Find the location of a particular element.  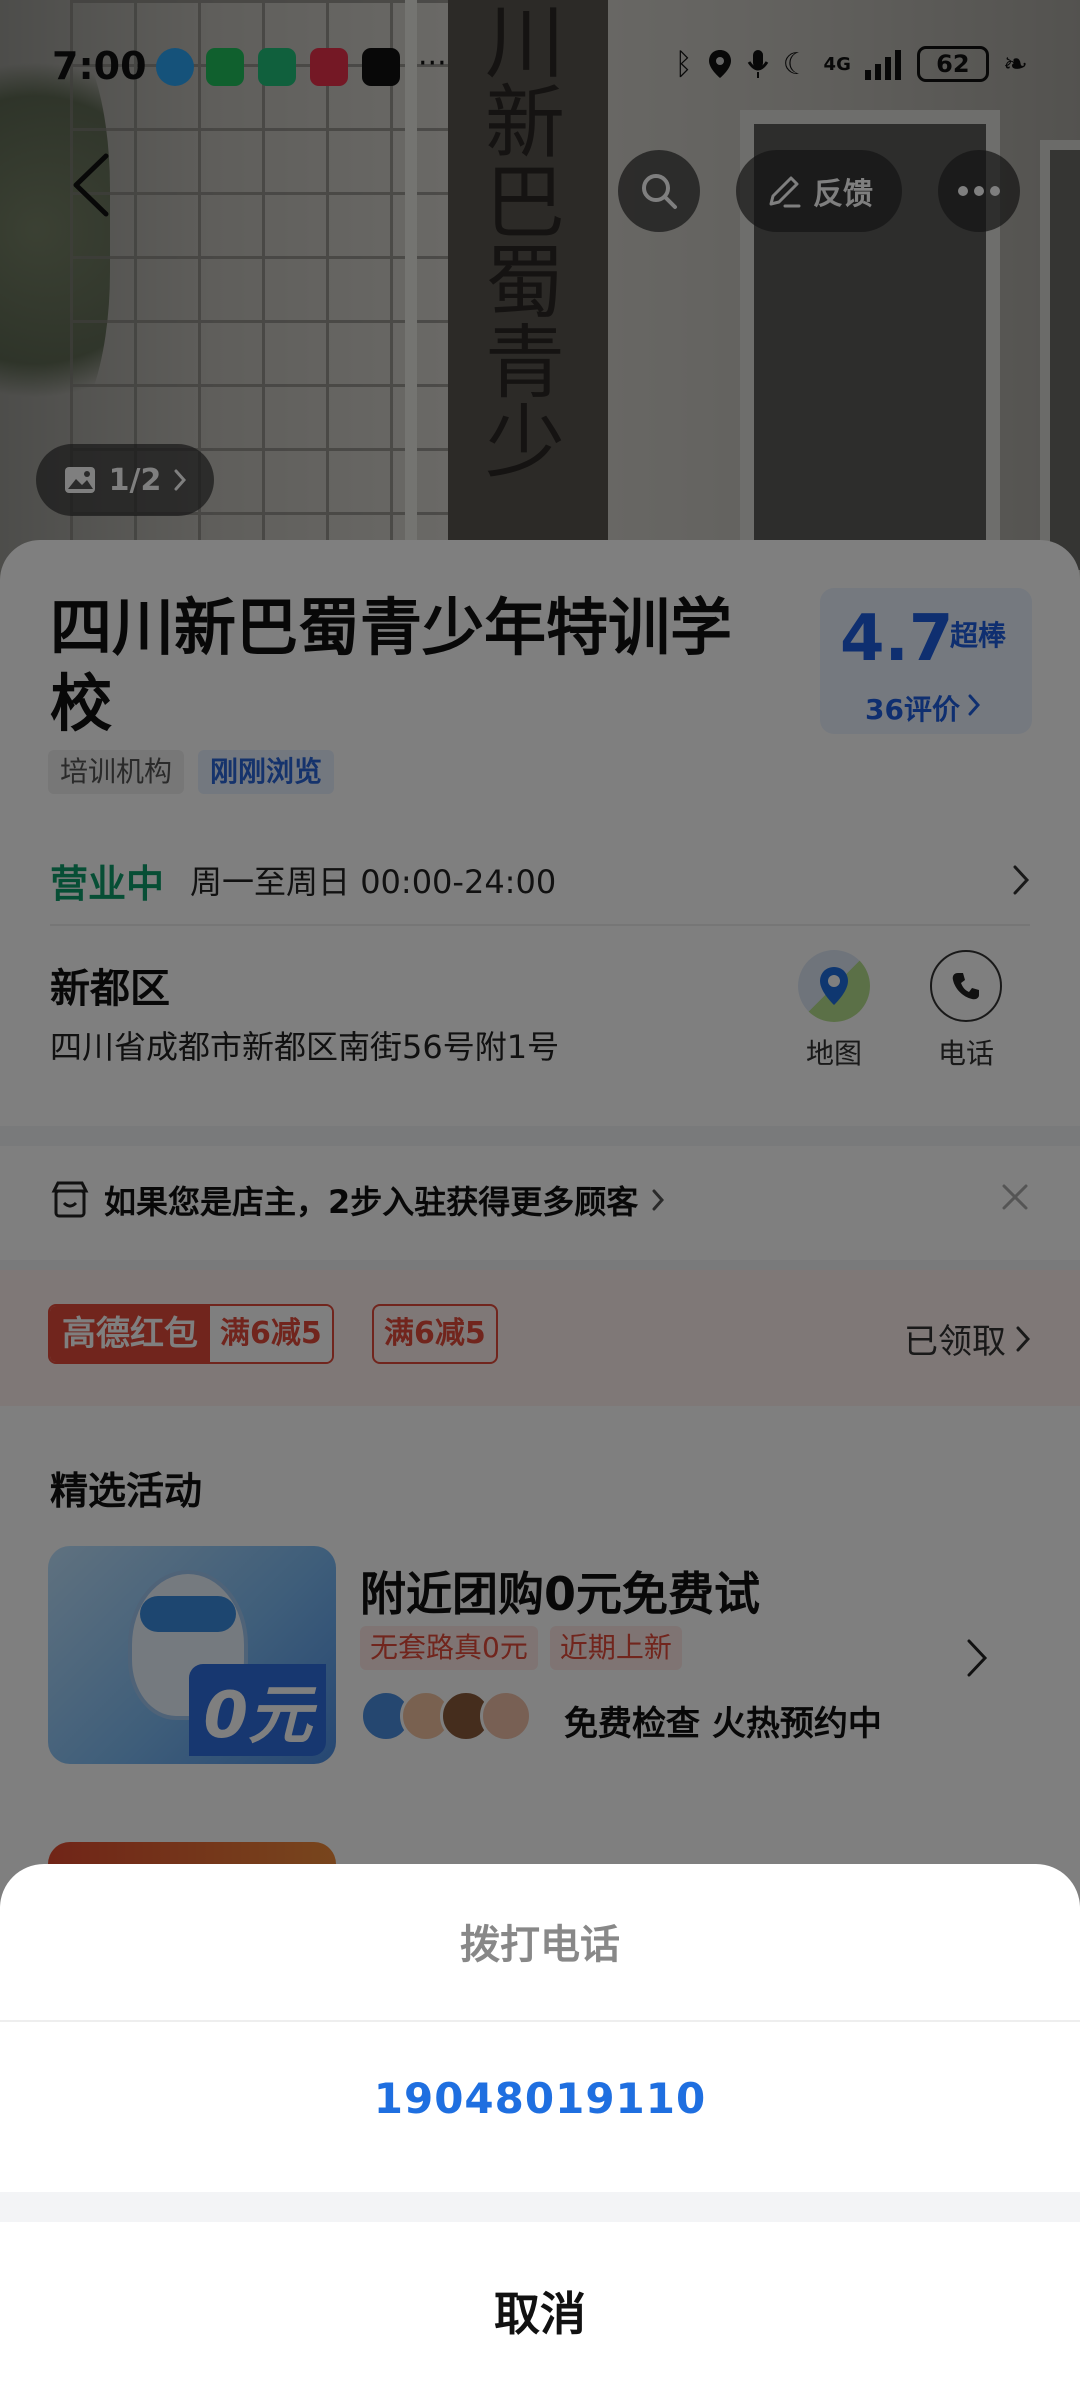

divider is located at coordinates (540, 2021).